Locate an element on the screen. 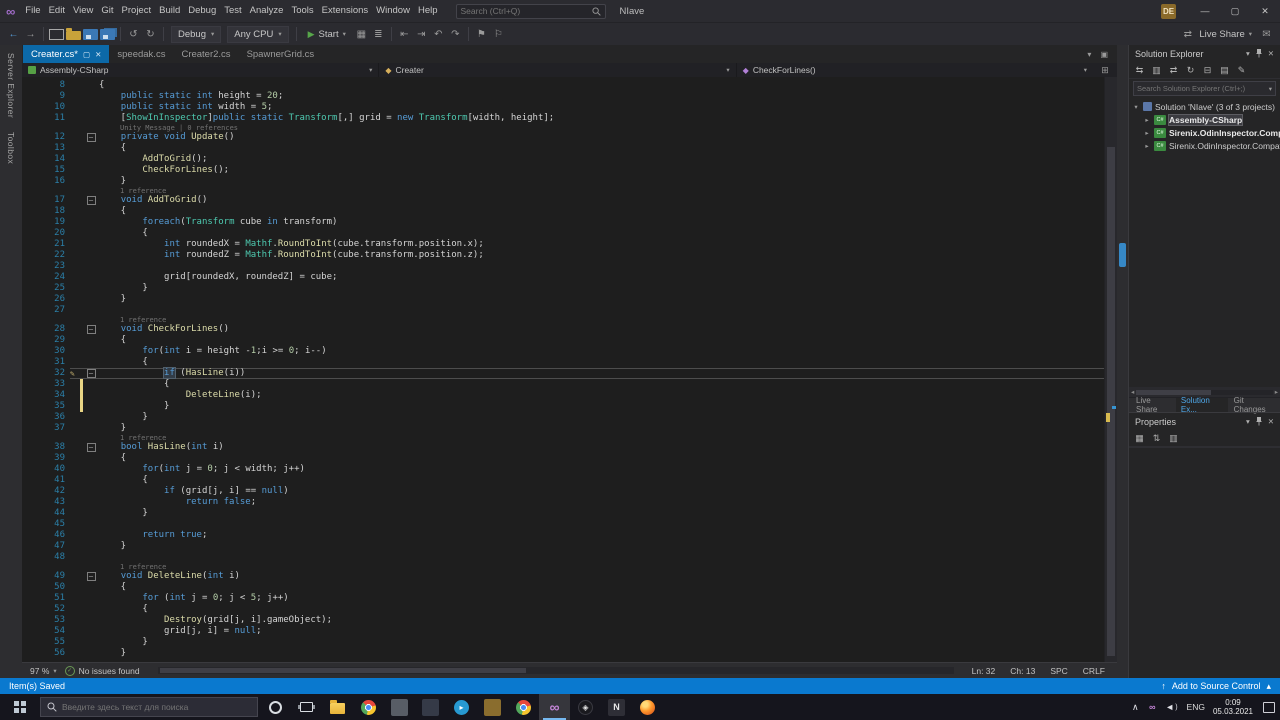  code-line-40: 40 for(int j = 0; j < width; j++) is located at coordinates (563, 469).